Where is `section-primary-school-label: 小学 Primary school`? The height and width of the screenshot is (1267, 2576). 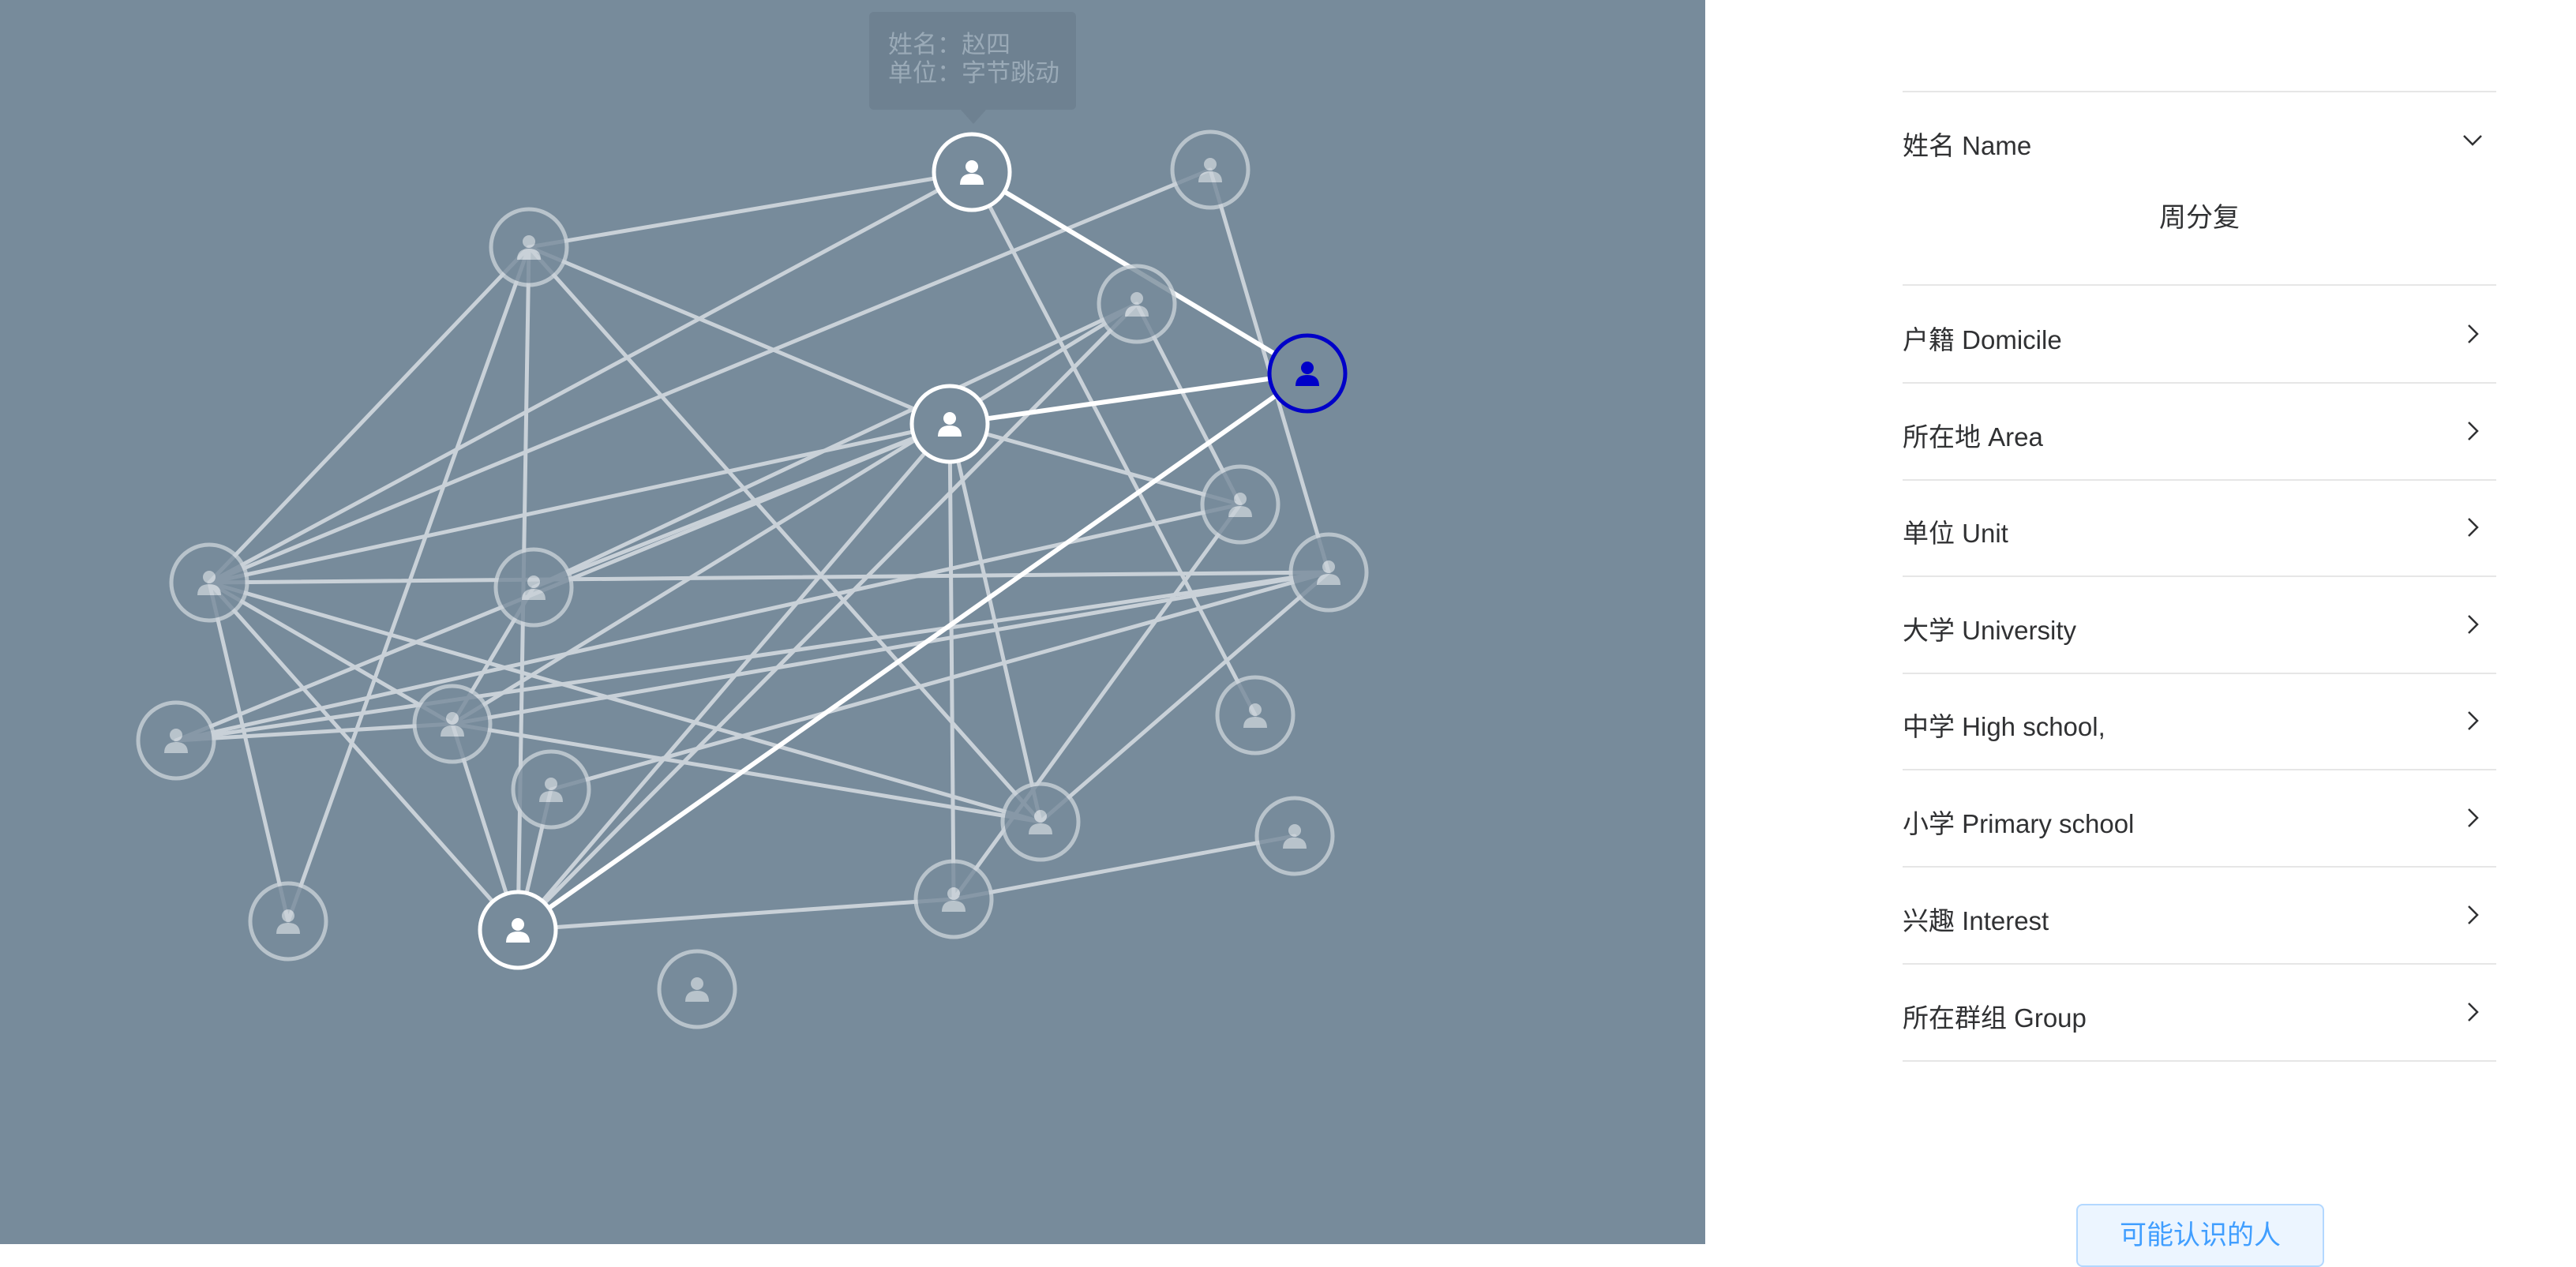 section-primary-school-label: 小学 Primary school is located at coordinates (2019, 824).